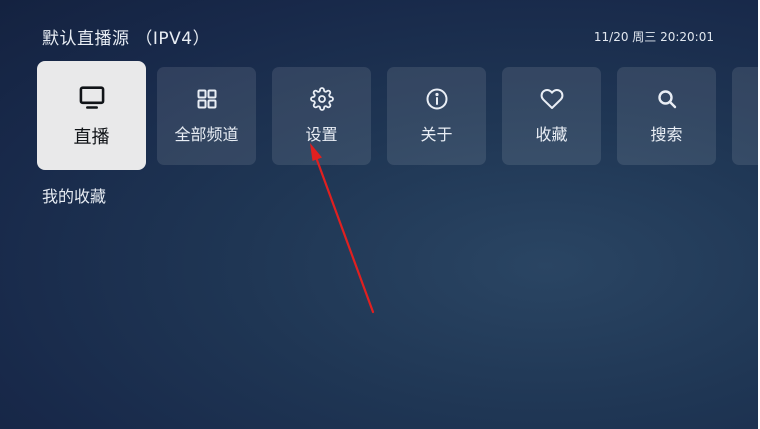 The width and height of the screenshot is (760, 429). What do you see at coordinates (666, 116) in the screenshot?
I see `menu-item-search: 搜索` at bounding box center [666, 116].